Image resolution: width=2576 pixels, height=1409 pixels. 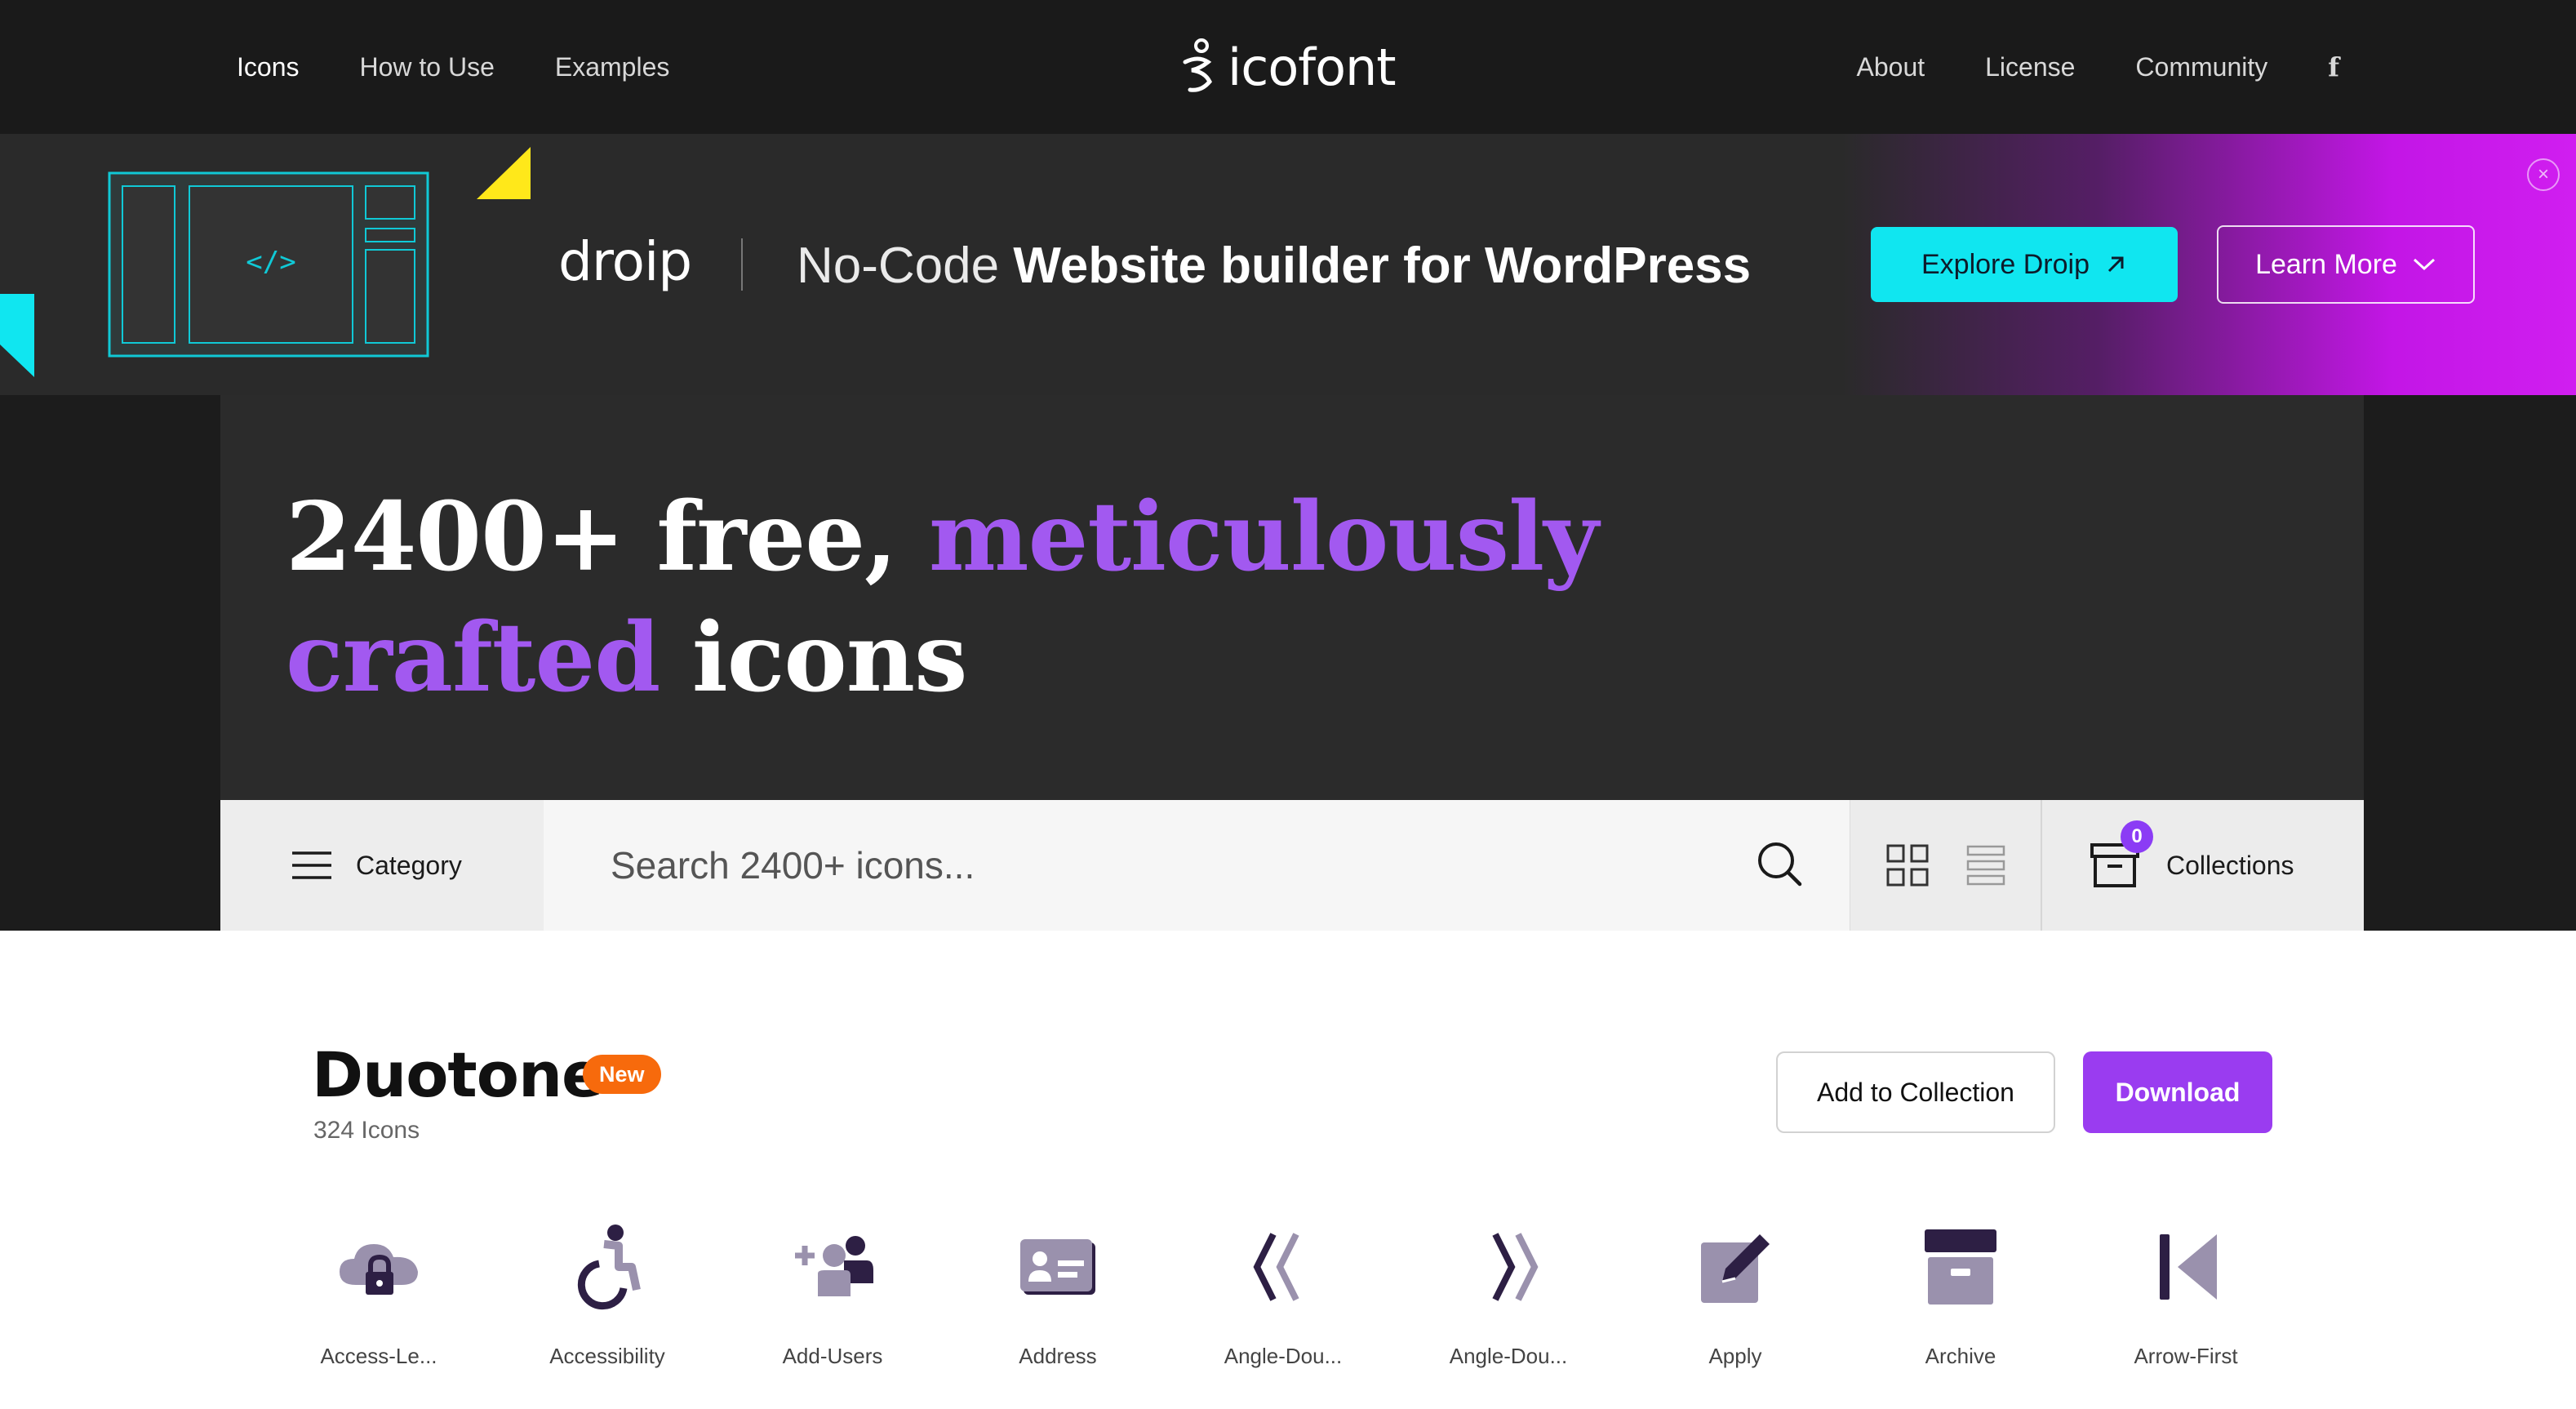 I want to click on icon-card-apply: Apply, so click(x=1735, y=1303).